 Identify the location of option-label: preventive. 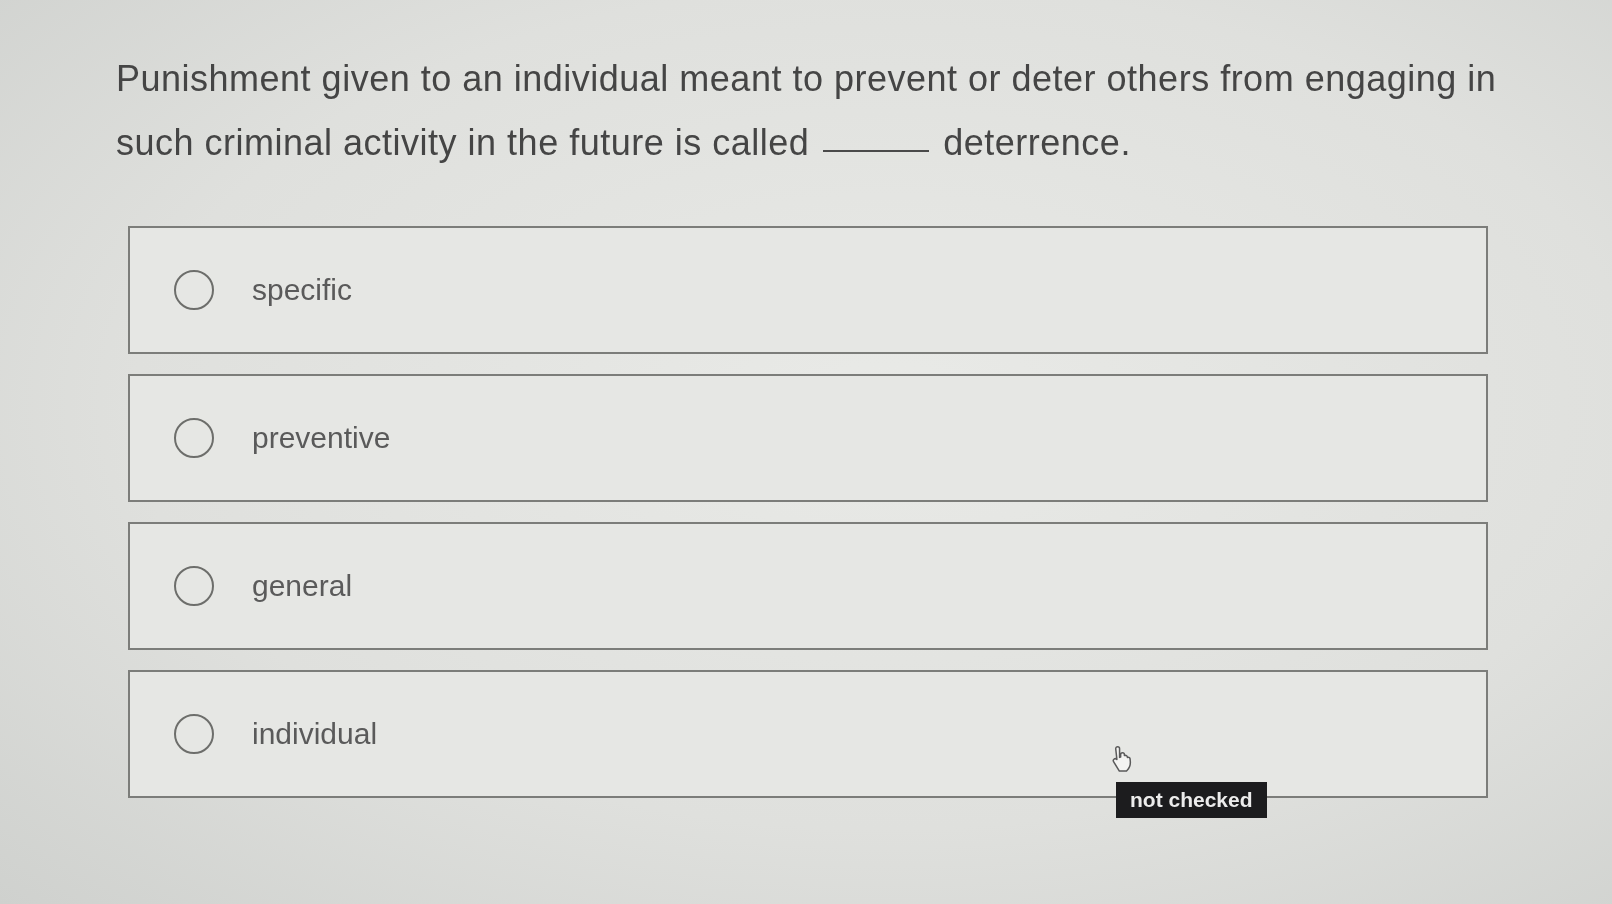
(321, 438).